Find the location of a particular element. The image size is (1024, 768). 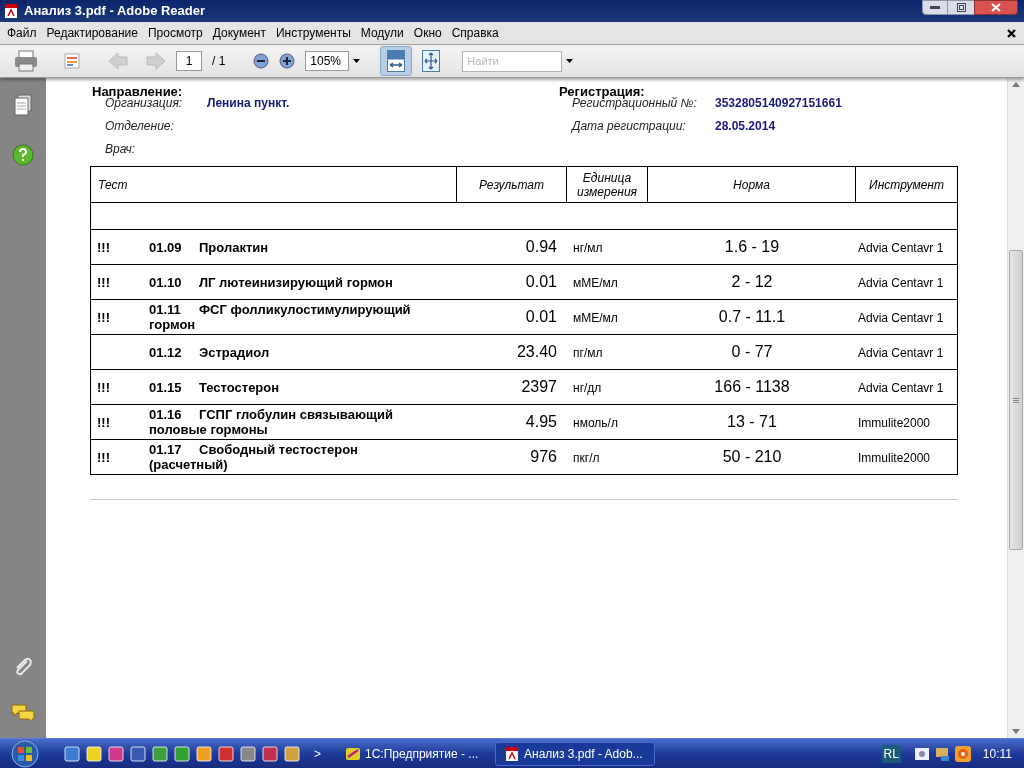

zoom-out-icon is located at coordinates (261, 61).